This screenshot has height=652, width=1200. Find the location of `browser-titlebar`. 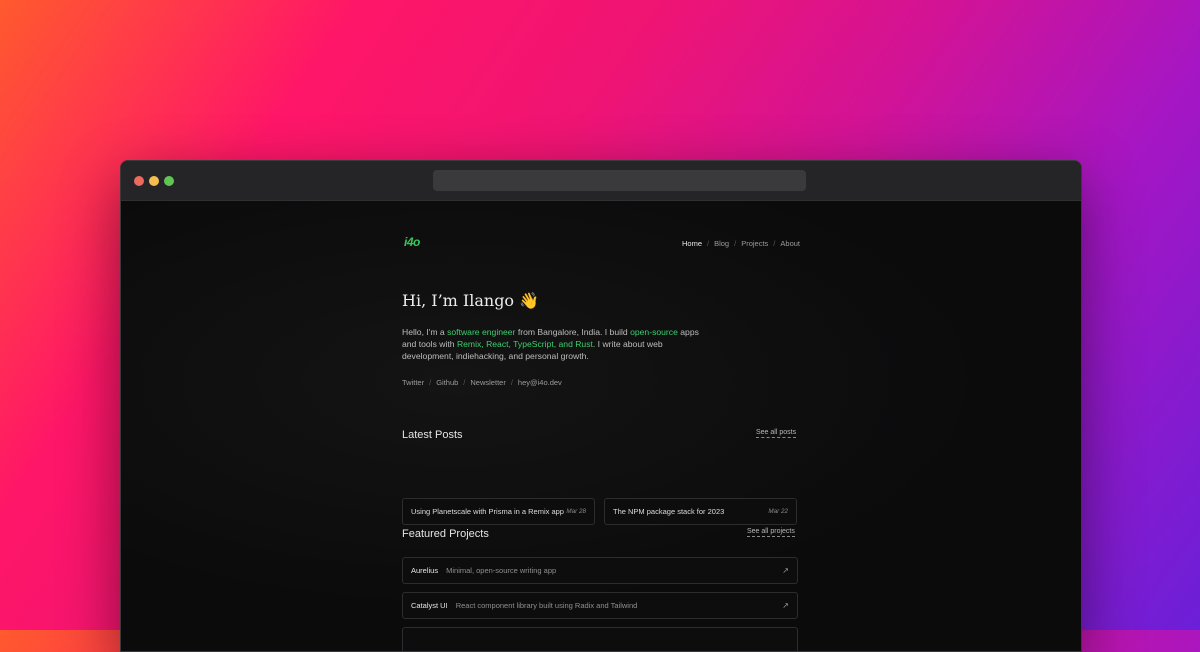

browser-titlebar is located at coordinates (601, 181).